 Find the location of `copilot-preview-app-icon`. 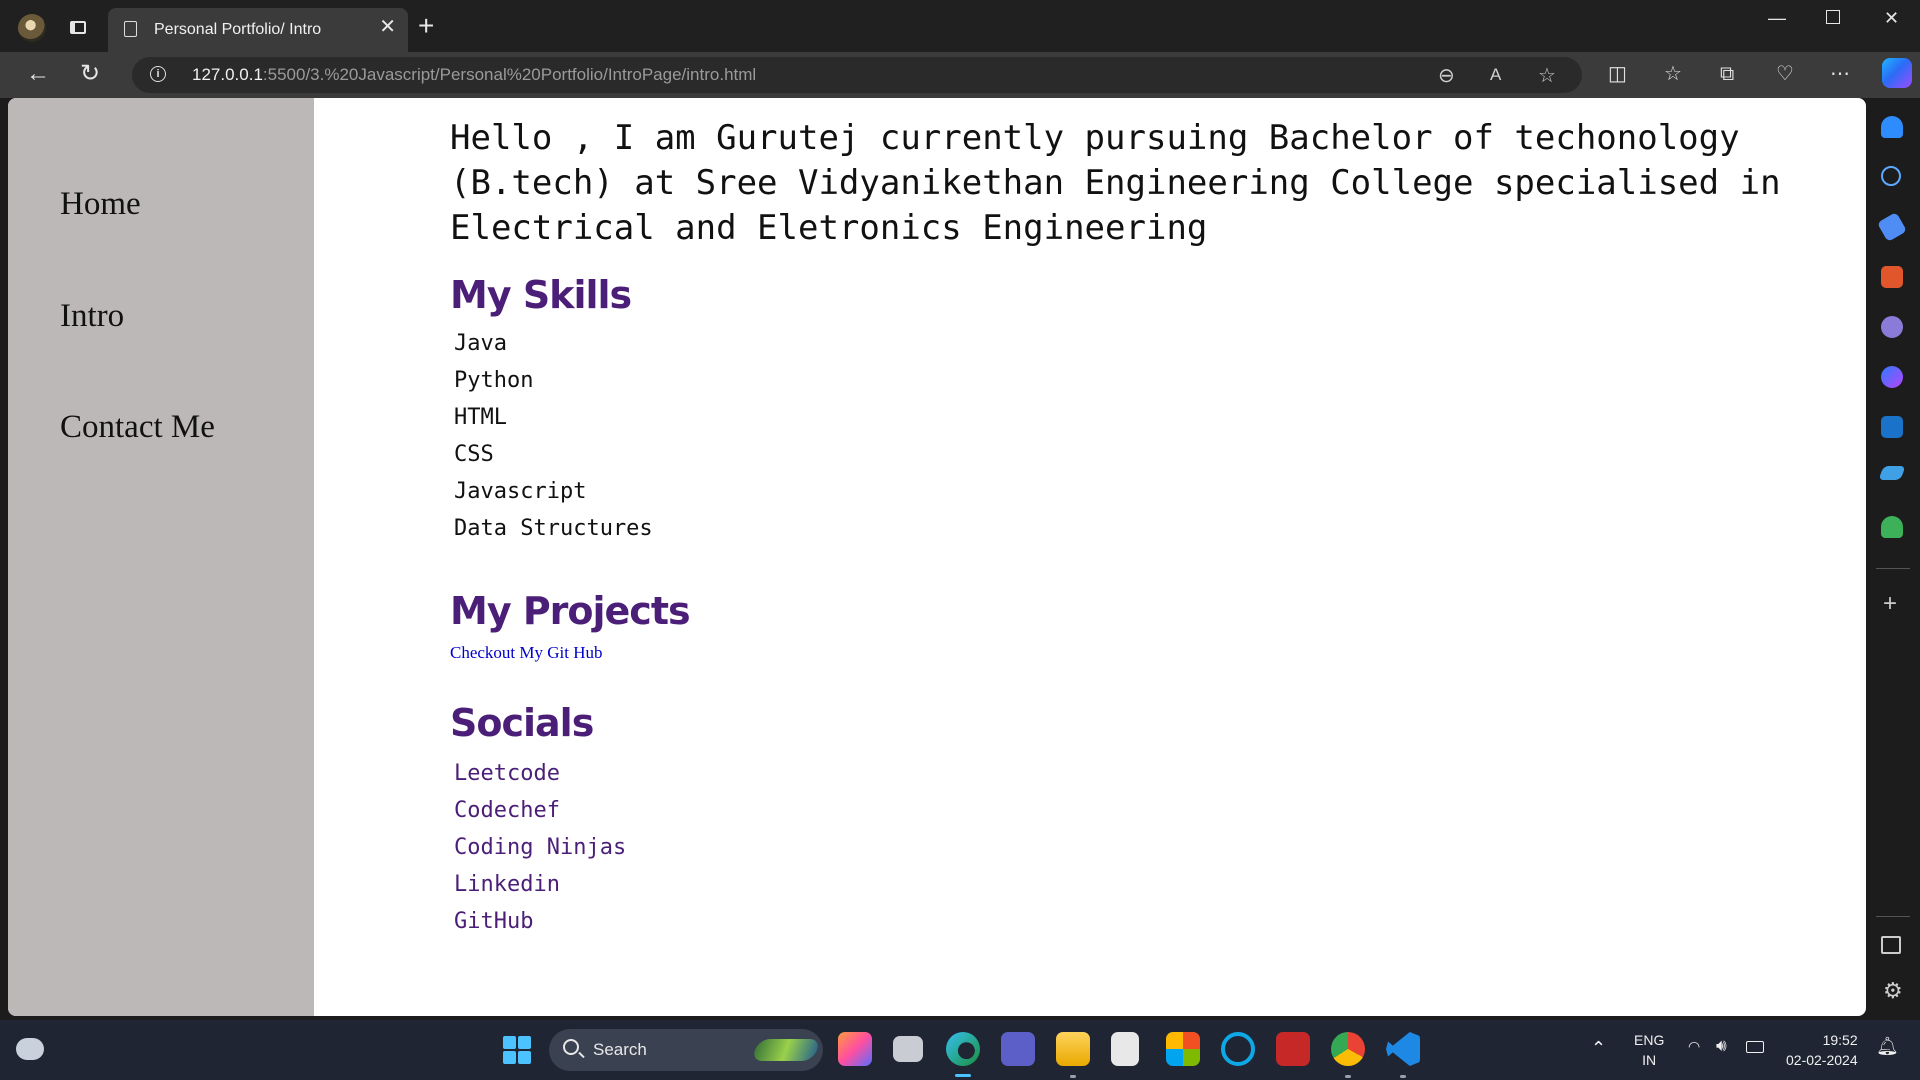

copilot-preview-app-icon is located at coordinates (855, 1049).